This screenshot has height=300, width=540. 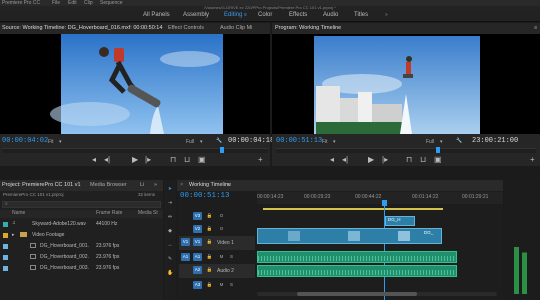 I want to click on audio-clip-a2, so click(x=357, y=271).